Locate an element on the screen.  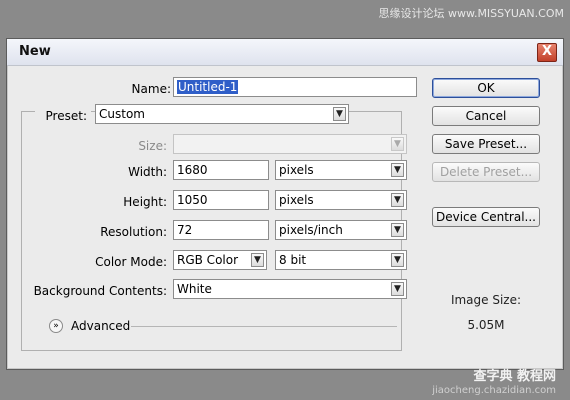
ok-button: OK is located at coordinates (486, 88).